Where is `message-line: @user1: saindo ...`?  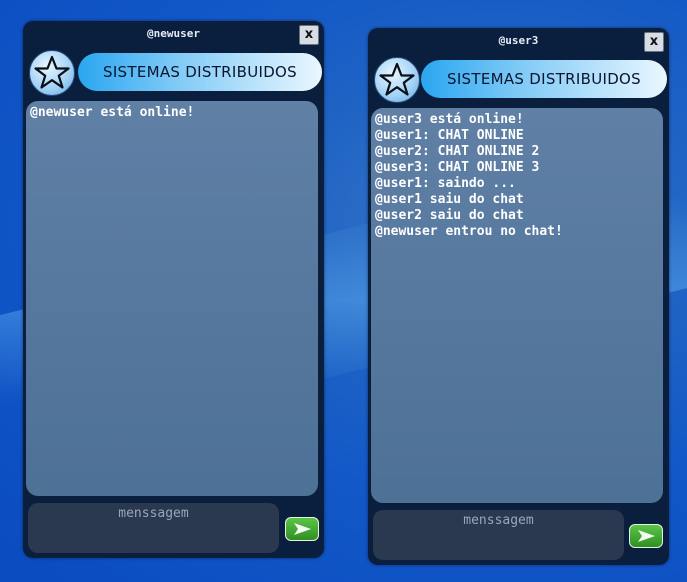
message-line: @user1: saindo ... is located at coordinates (445, 183).